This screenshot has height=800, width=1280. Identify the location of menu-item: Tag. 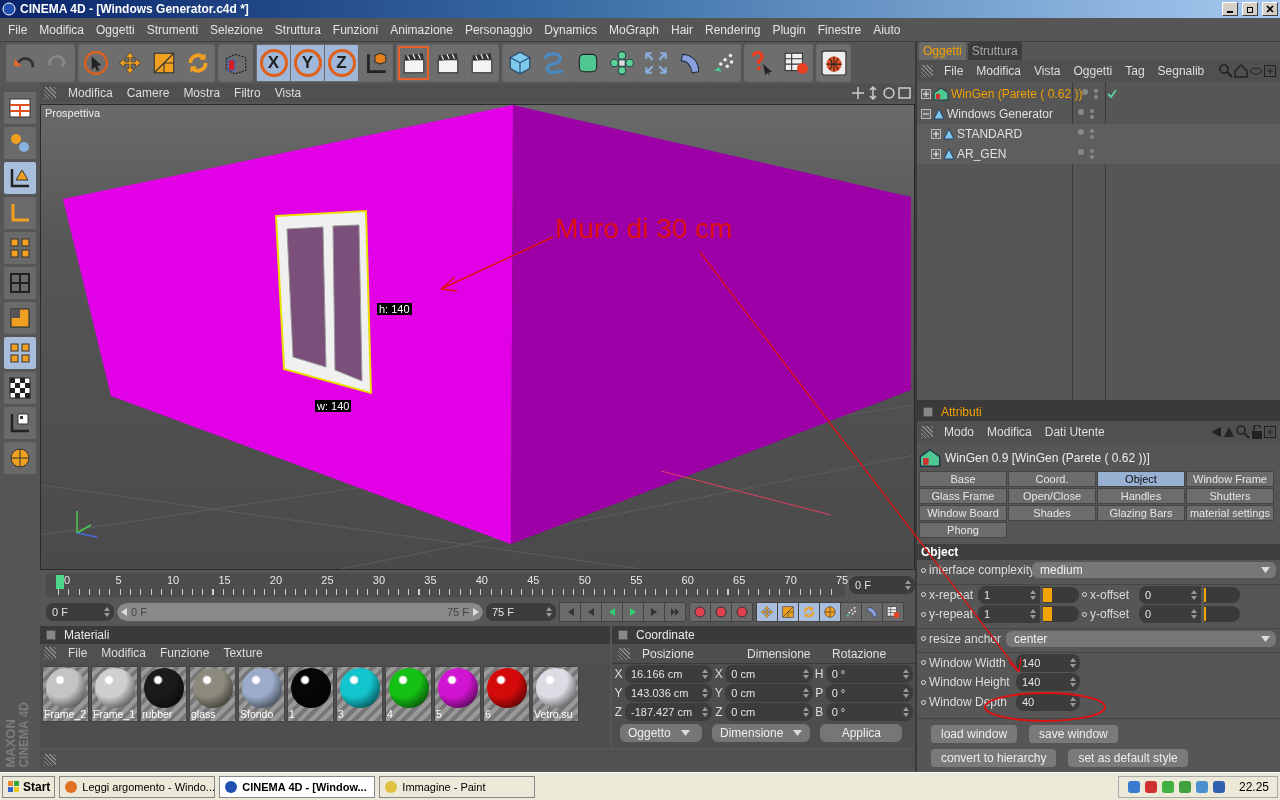
(1135, 71).